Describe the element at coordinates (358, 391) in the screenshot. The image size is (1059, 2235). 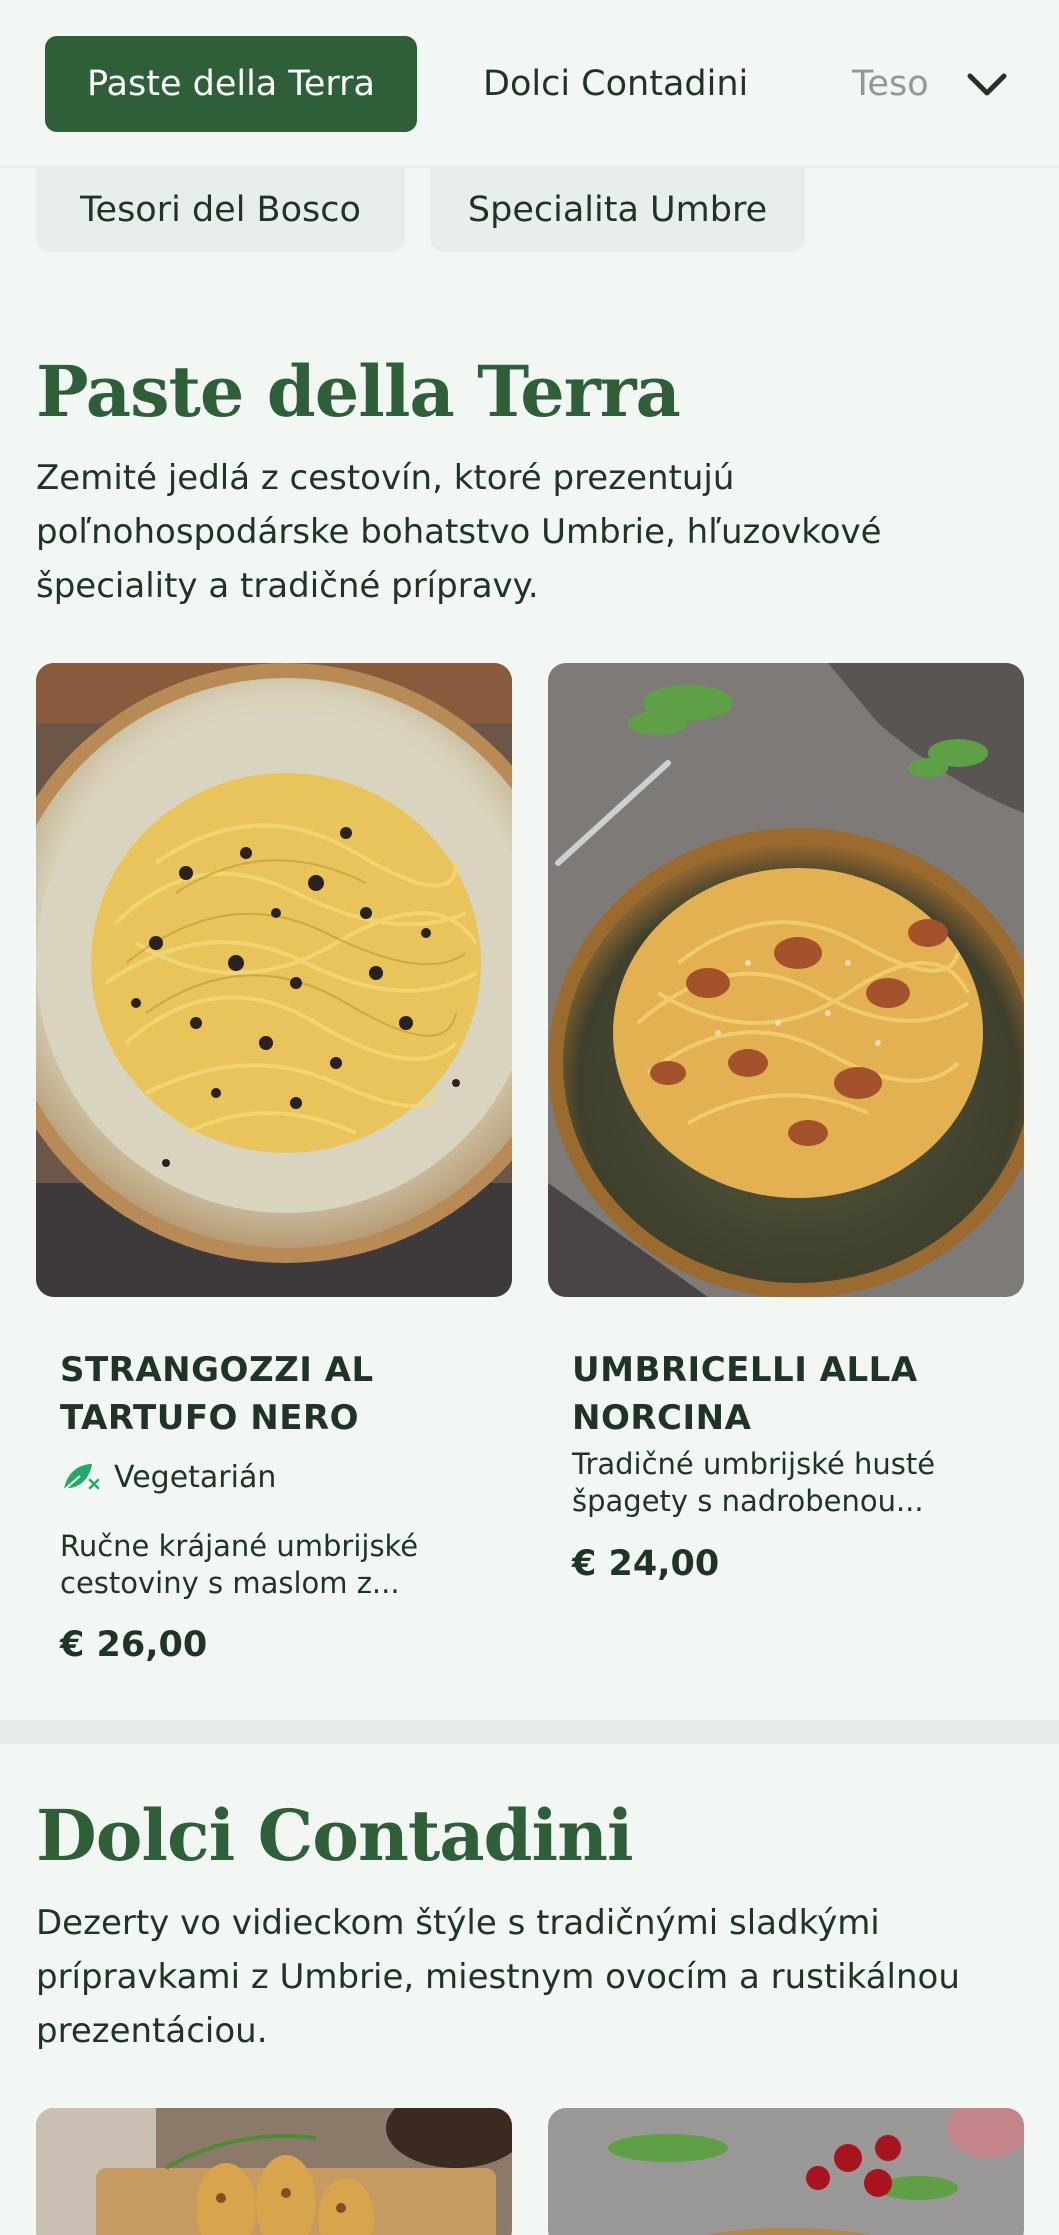
I see `section-title: Paste della Terra` at that location.